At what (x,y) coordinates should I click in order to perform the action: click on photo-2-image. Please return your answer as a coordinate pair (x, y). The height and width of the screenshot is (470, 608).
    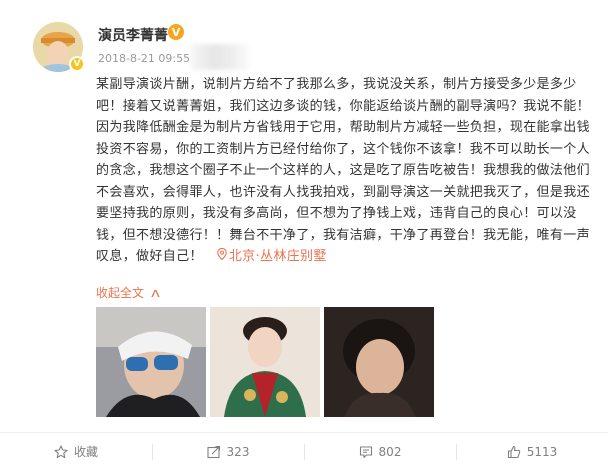
    Looking at the image, I should click on (265, 362).